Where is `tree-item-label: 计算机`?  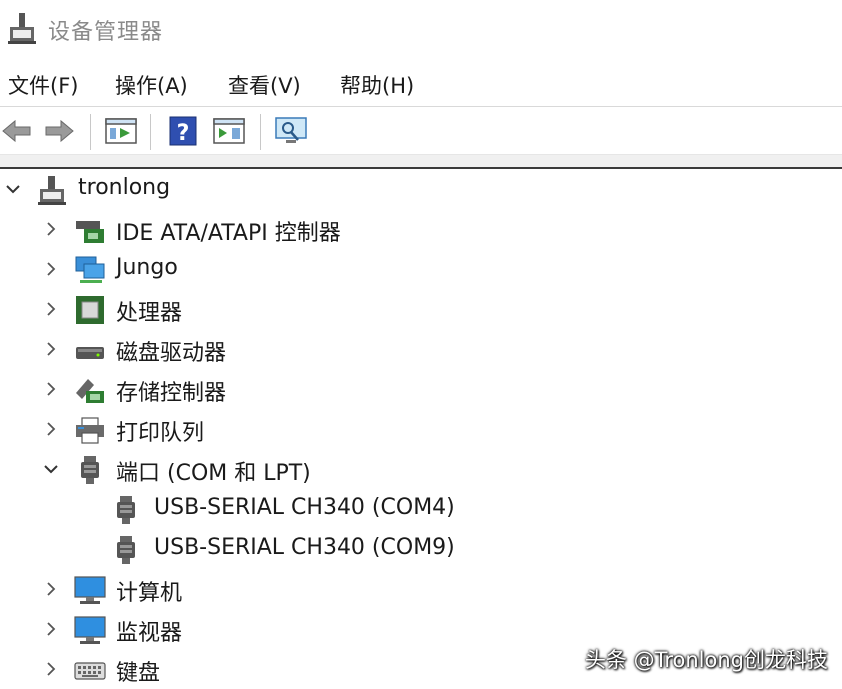 tree-item-label: 计算机 is located at coordinates (149, 593).